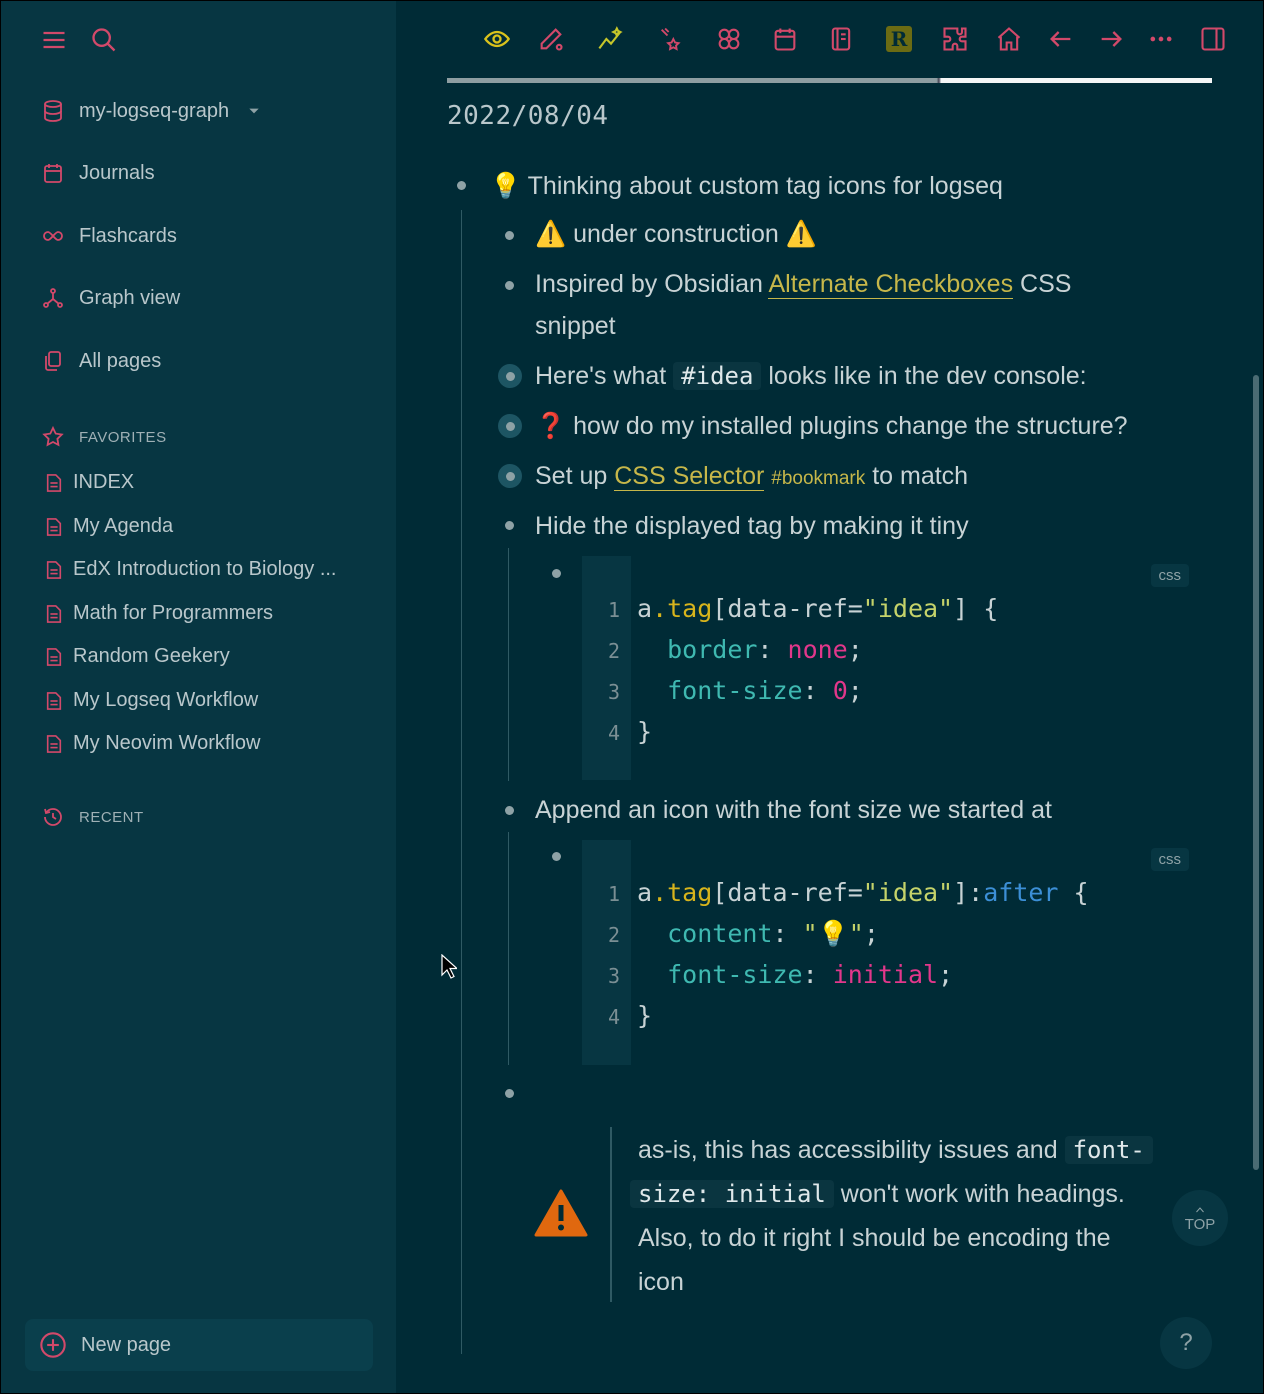 Image resolution: width=1264 pixels, height=1394 pixels. I want to click on history-icon, so click(53, 817).